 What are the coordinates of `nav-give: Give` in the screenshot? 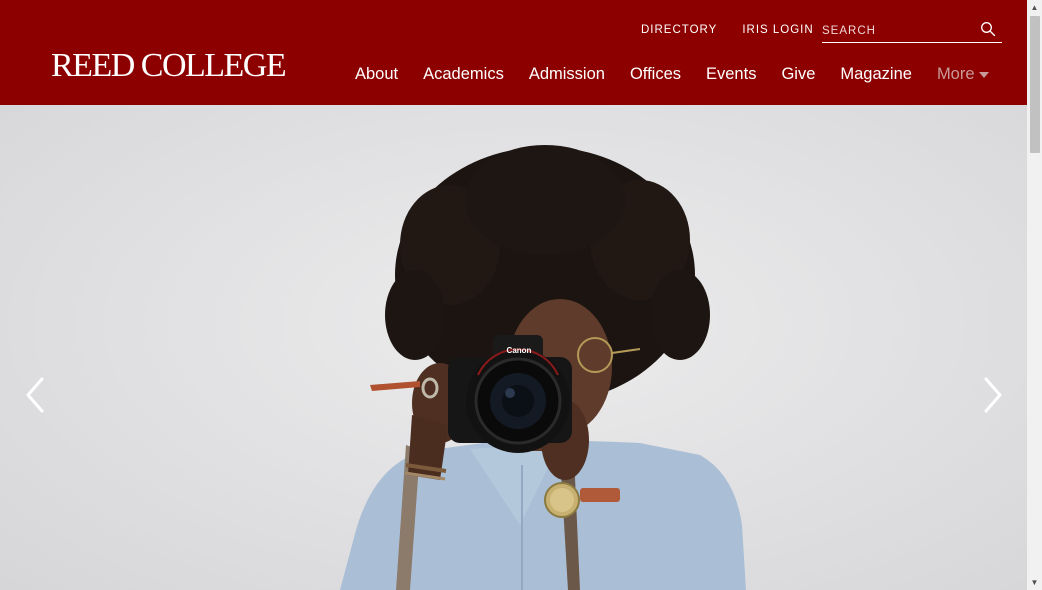 It's located at (798, 74).